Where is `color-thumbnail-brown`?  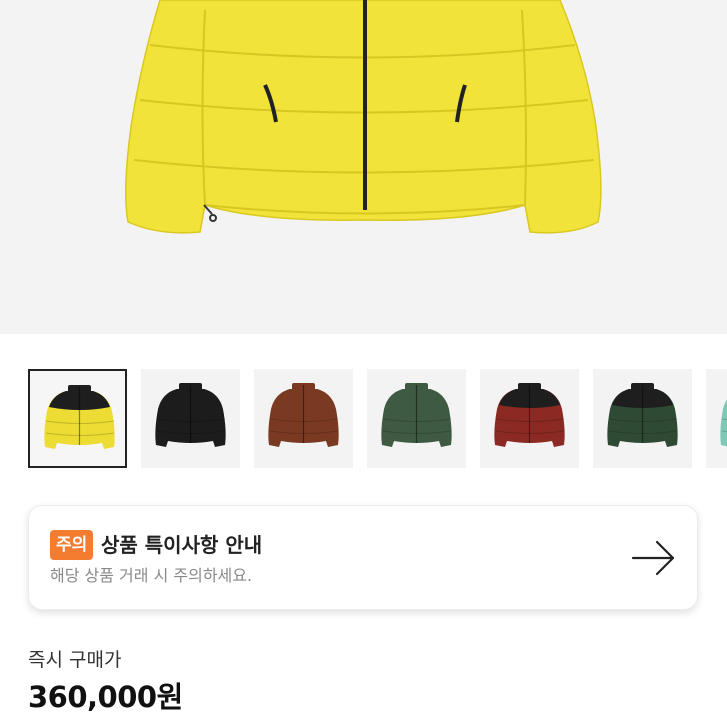
color-thumbnail-brown is located at coordinates (303, 418).